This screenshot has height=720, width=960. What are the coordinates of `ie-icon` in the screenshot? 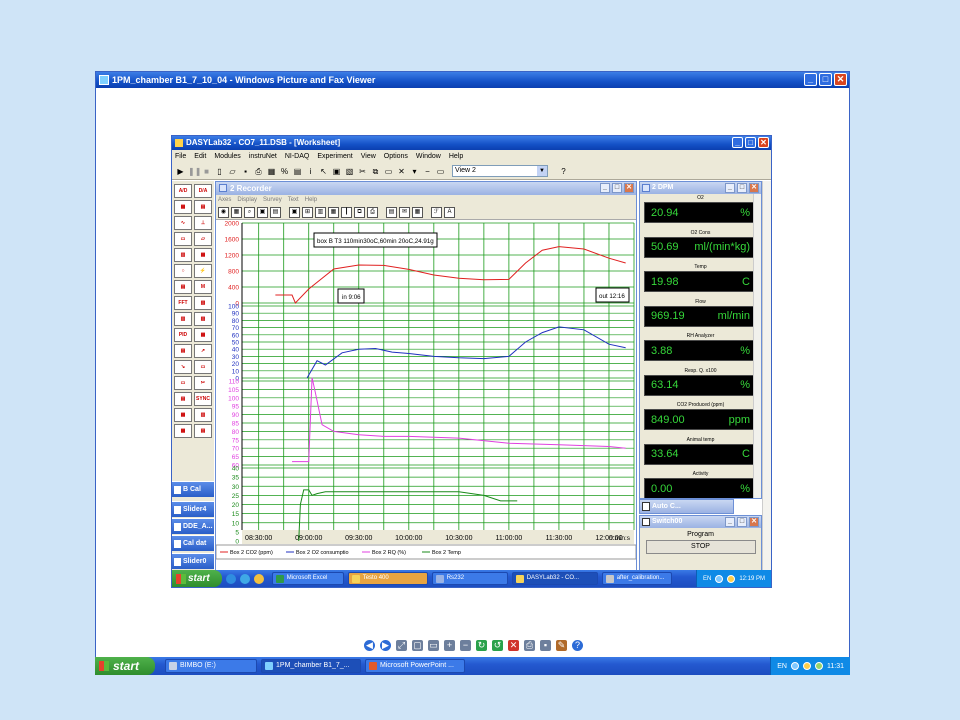 It's located at (230, 578).